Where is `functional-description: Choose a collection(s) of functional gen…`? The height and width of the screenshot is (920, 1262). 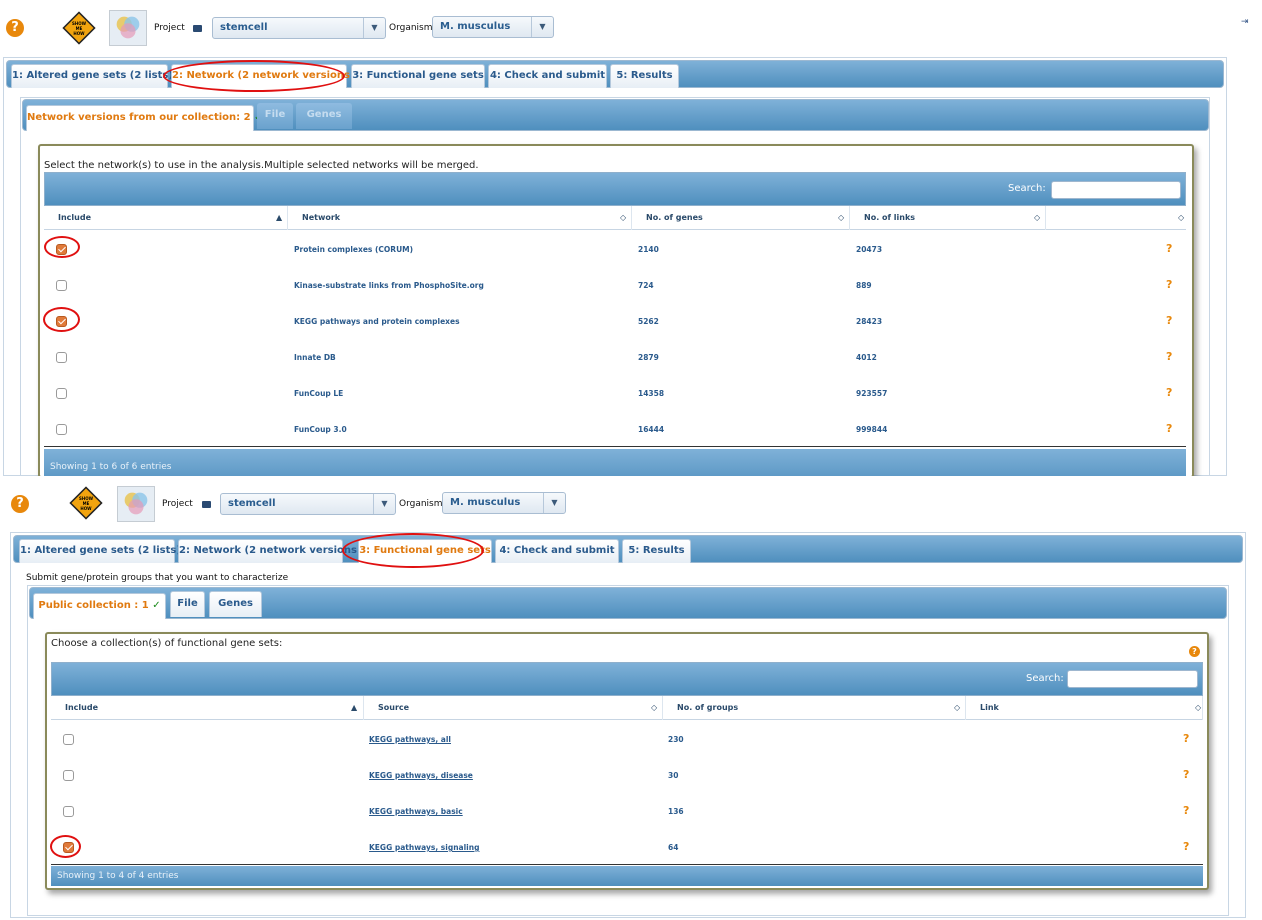 functional-description: Choose a collection(s) of functional gen… is located at coordinates (167, 643).